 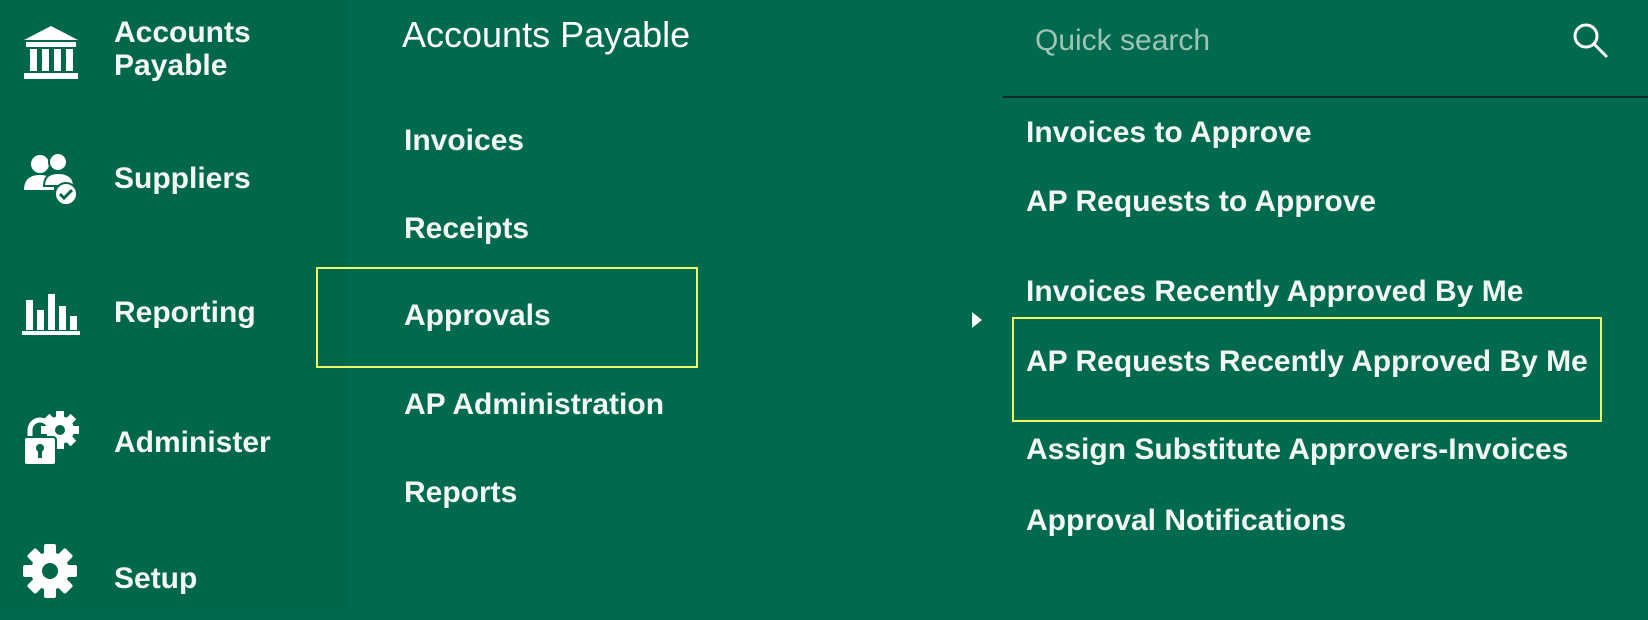 What do you see at coordinates (156, 578) in the screenshot?
I see `sidebar-item-label: Setup` at bounding box center [156, 578].